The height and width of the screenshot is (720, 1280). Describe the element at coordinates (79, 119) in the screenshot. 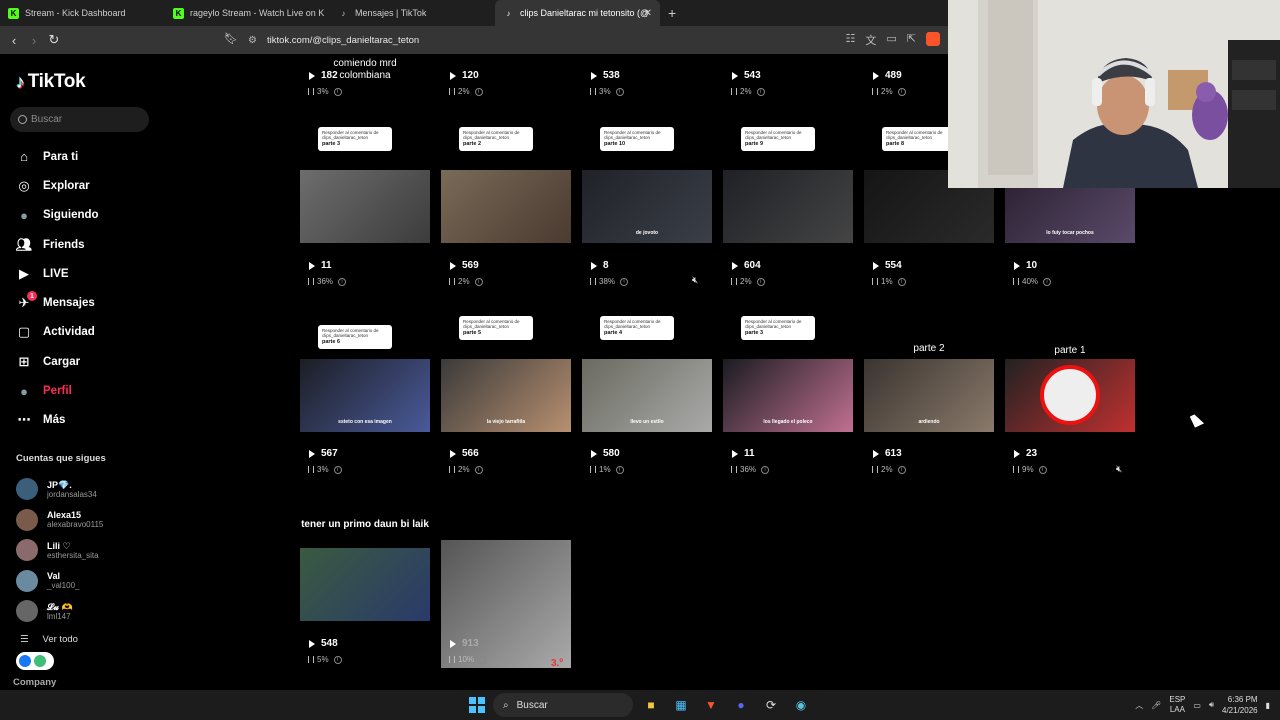

I see `search-input: Buscar` at that location.